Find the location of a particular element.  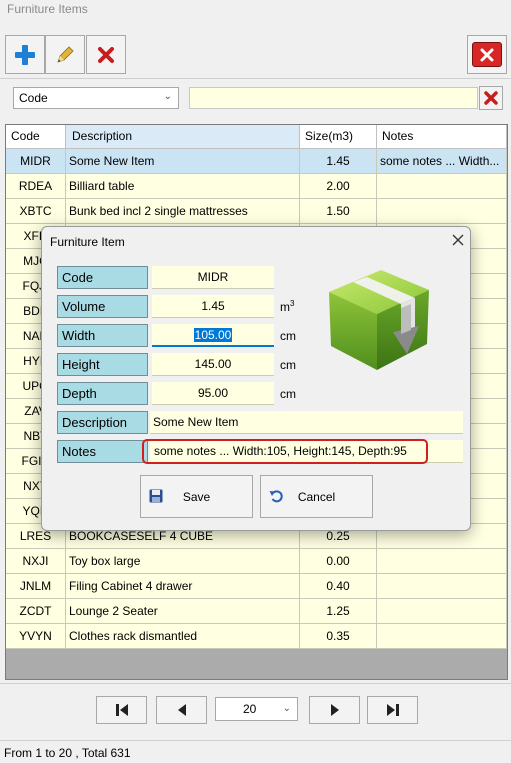

table-row: YVYN Clothes rack dismantled 0.35 is located at coordinates (256, 636).